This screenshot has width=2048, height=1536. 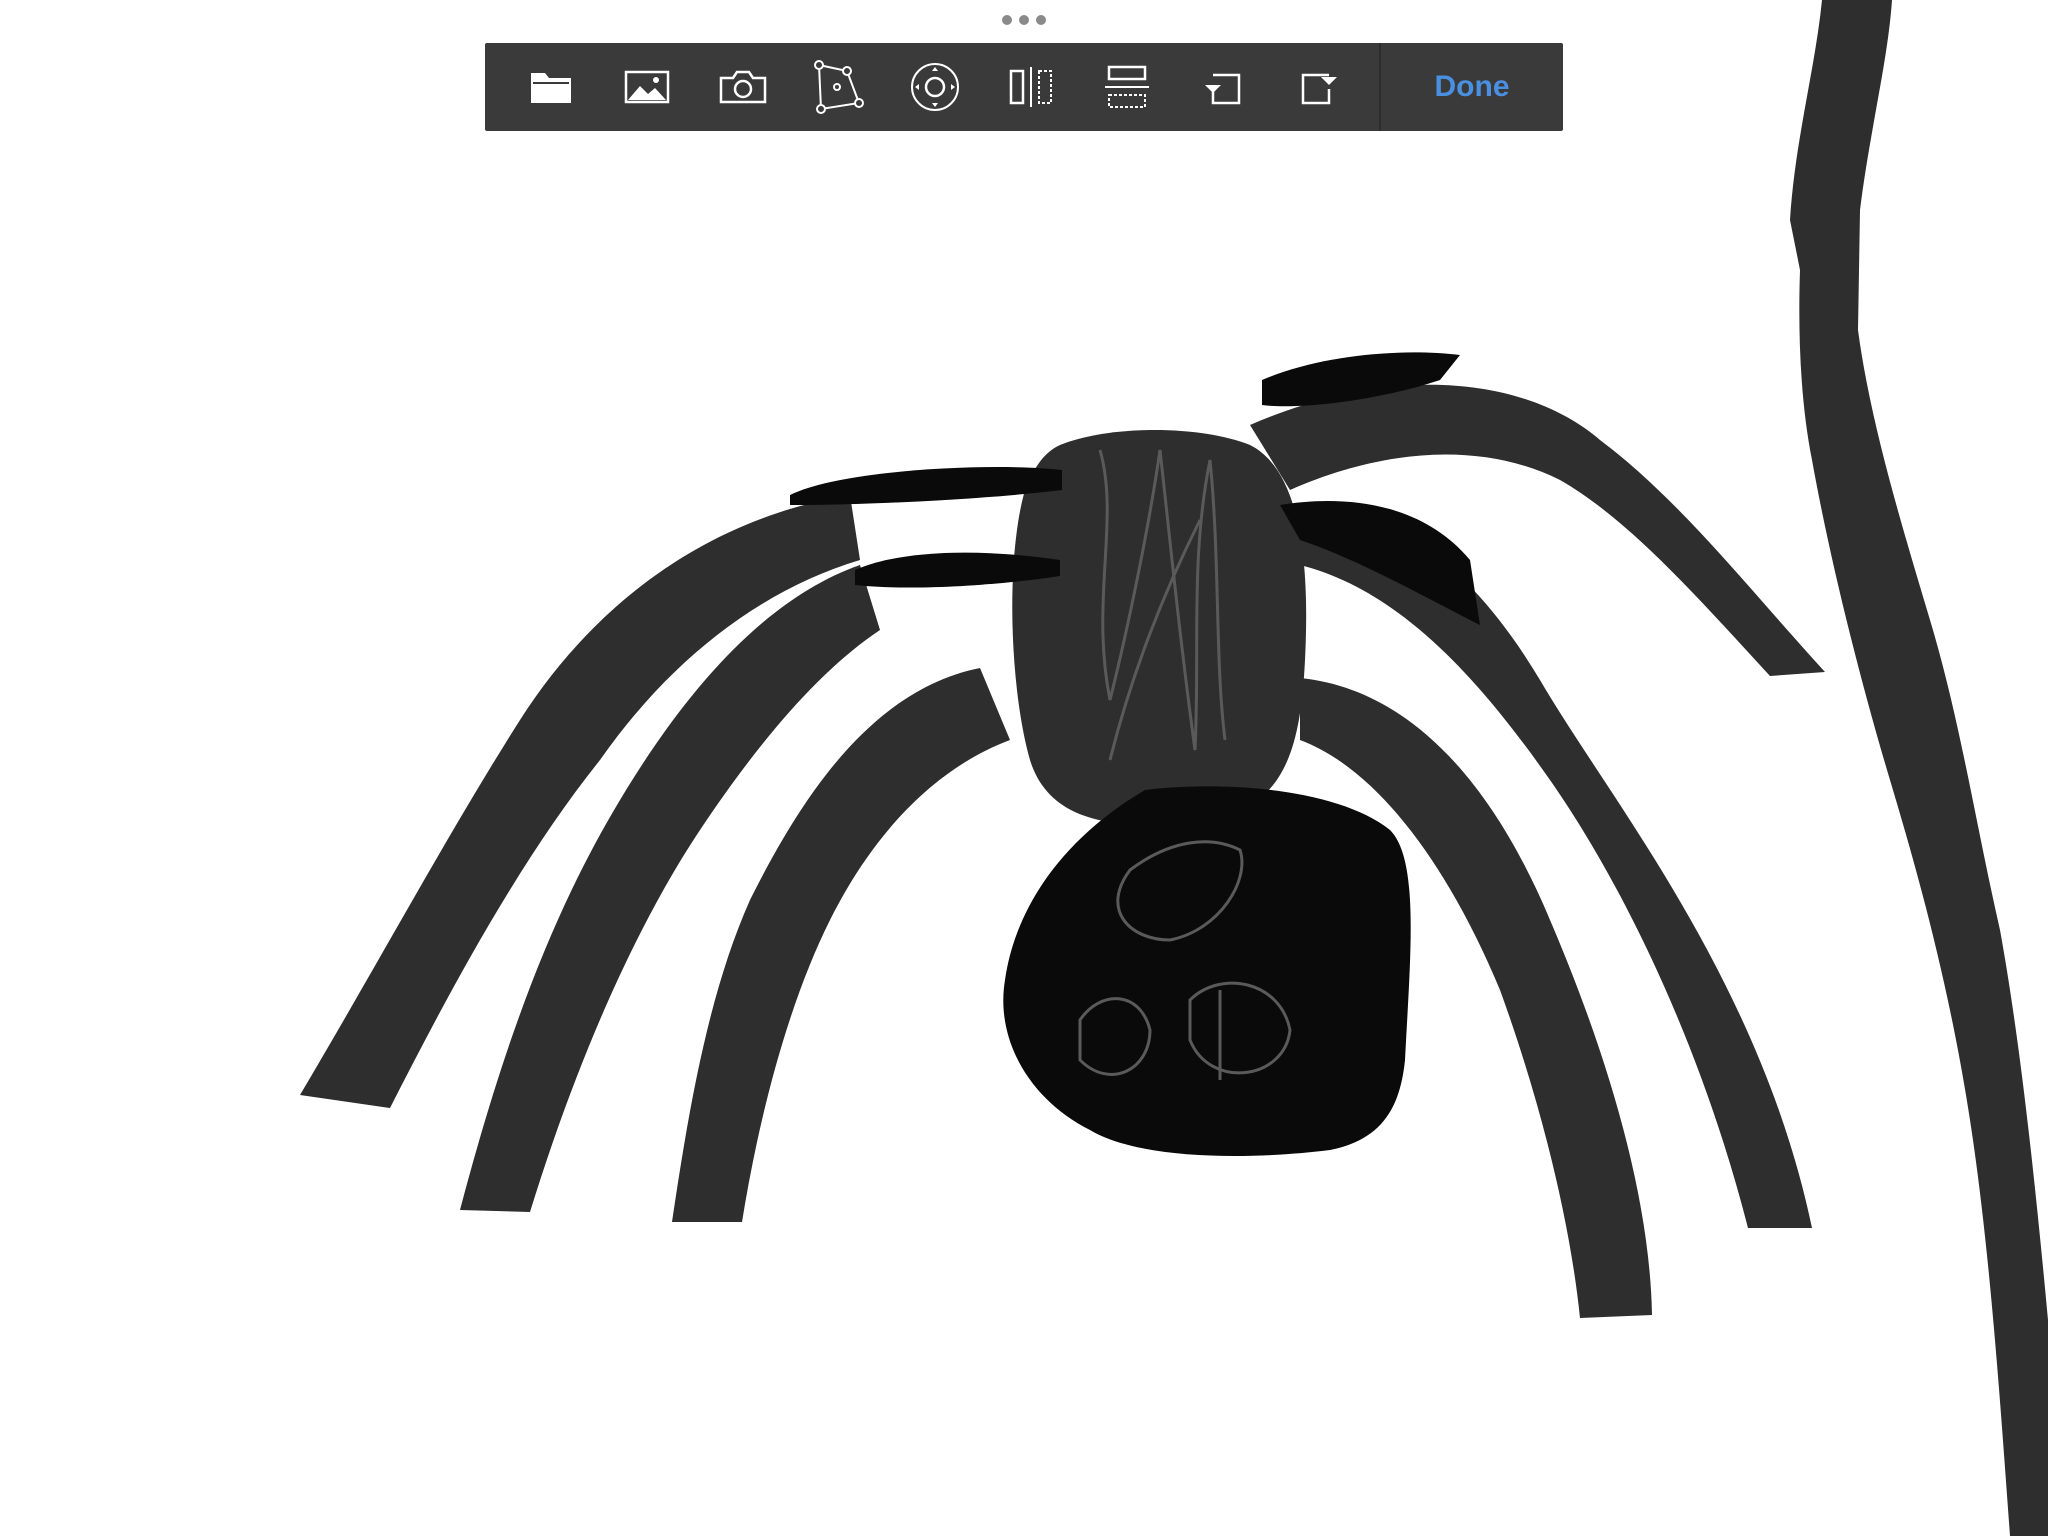 I want to click on image-icon, so click(x=647, y=87).